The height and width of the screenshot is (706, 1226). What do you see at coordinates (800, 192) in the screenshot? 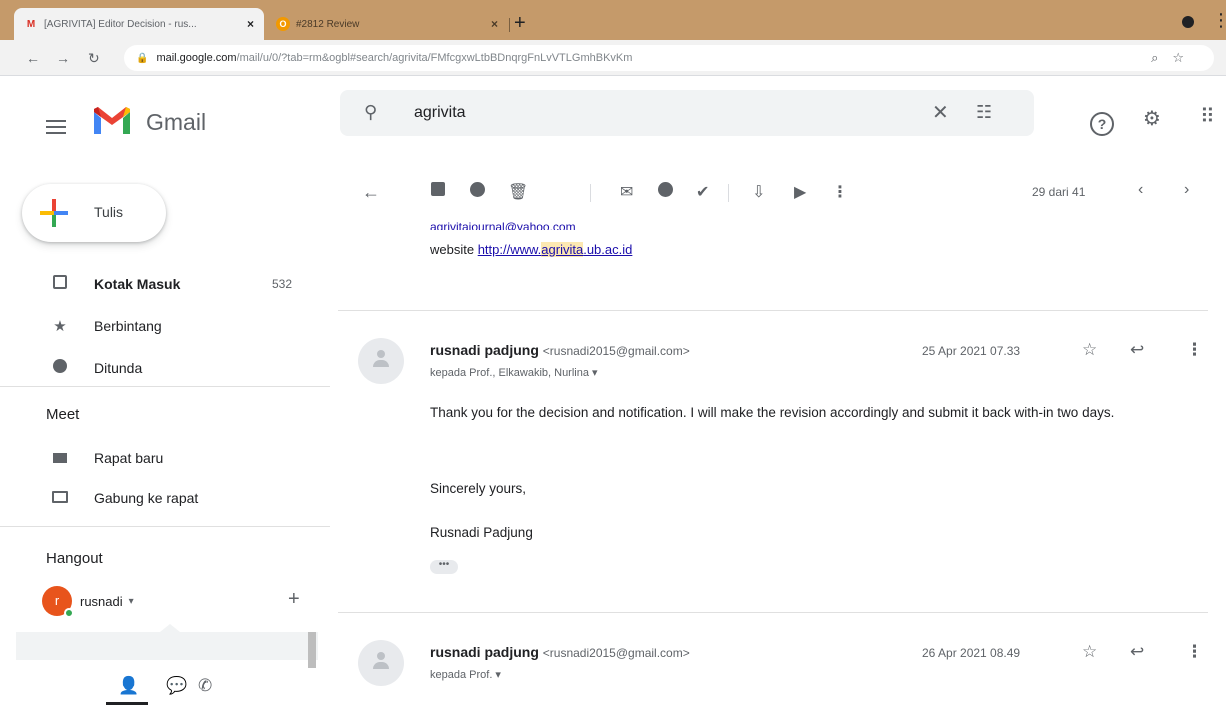
I see `label-icon: ▶` at bounding box center [800, 192].